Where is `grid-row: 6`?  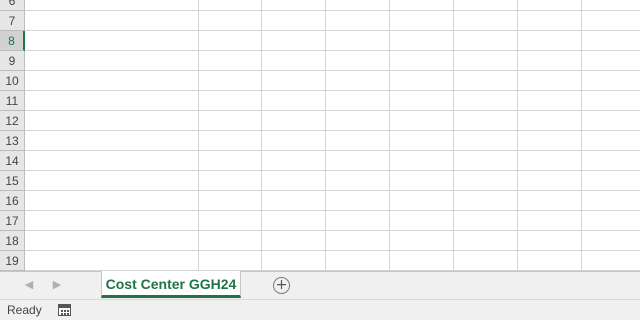
grid-row: 6 is located at coordinates (320, 5).